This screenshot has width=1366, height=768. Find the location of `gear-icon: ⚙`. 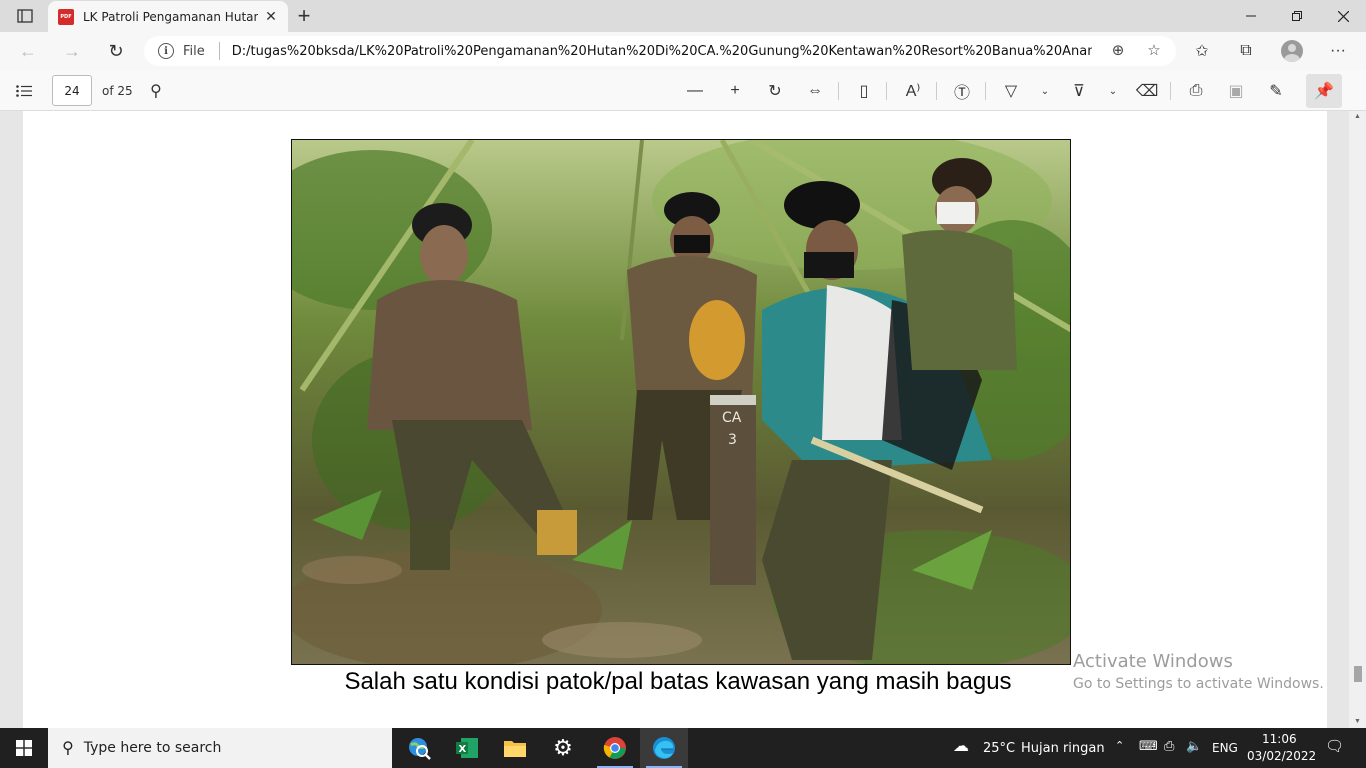

gear-icon: ⚙ is located at coordinates (563, 747).